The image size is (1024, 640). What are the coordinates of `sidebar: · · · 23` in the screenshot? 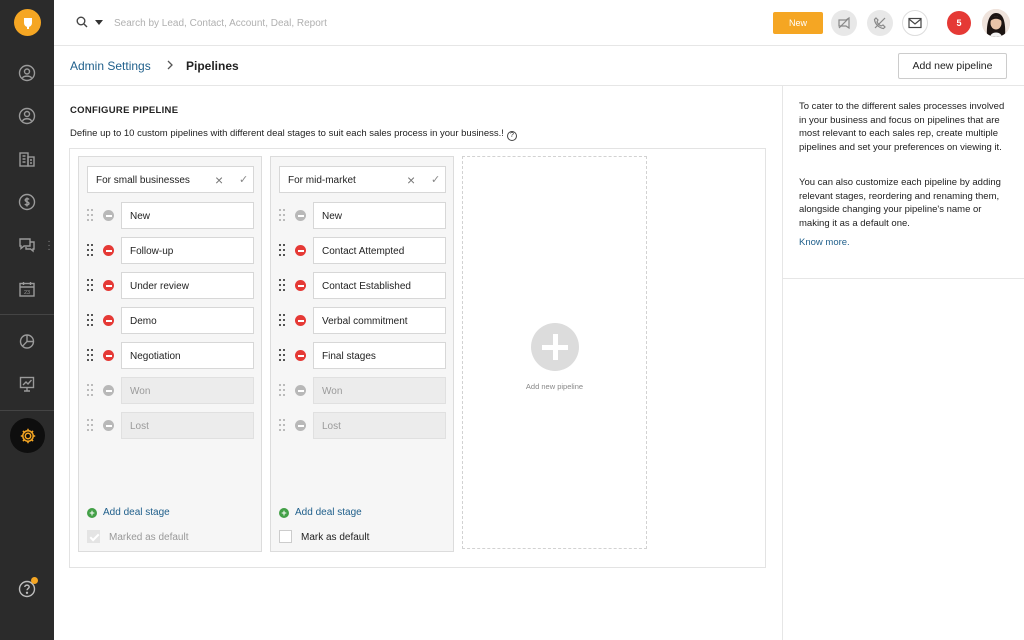 It's located at (27, 320).